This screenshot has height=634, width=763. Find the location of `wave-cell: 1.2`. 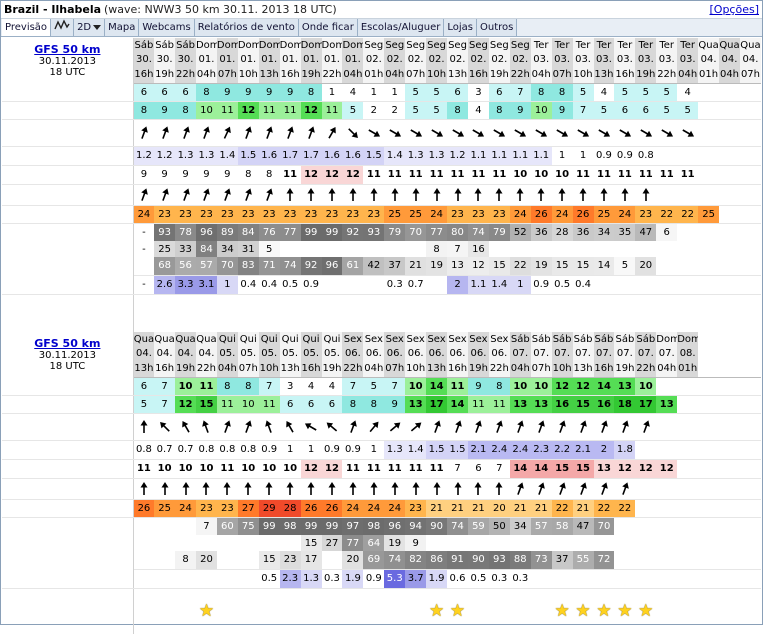

wave-cell: 1.2 is located at coordinates (165, 156).